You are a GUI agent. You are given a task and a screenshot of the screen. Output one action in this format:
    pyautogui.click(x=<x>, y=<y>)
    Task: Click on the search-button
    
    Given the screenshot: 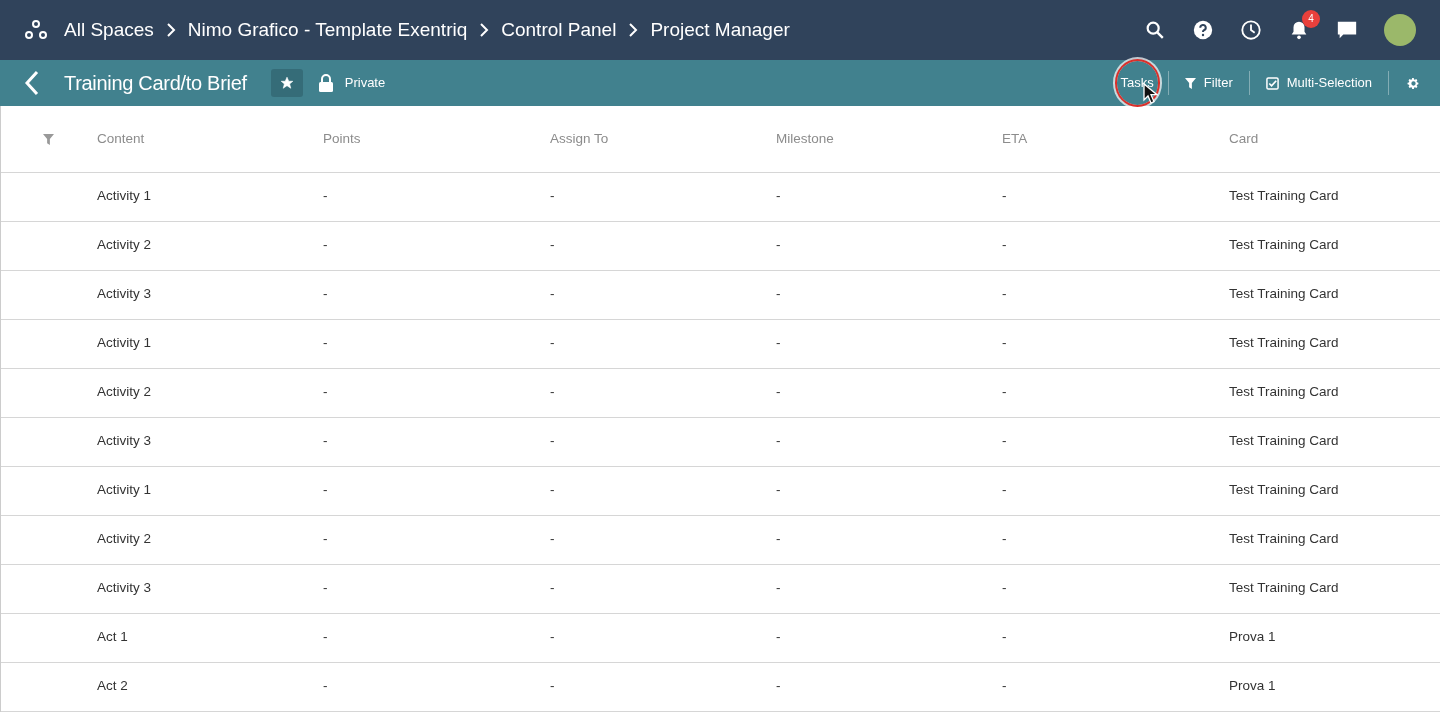 What is the action you would take?
    pyautogui.click(x=1155, y=30)
    